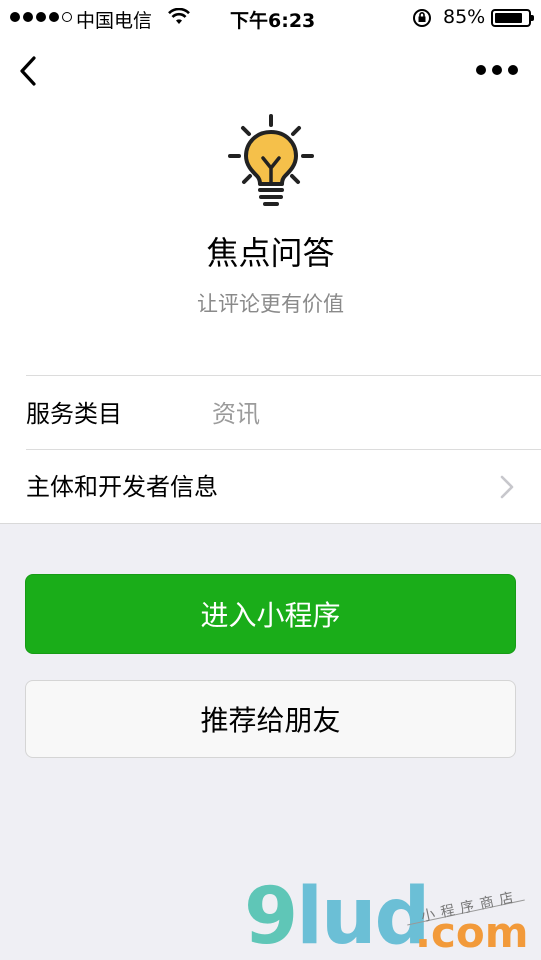  Describe the element at coordinates (236, 414) in the screenshot. I see `service-category-value: 资讯` at that location.